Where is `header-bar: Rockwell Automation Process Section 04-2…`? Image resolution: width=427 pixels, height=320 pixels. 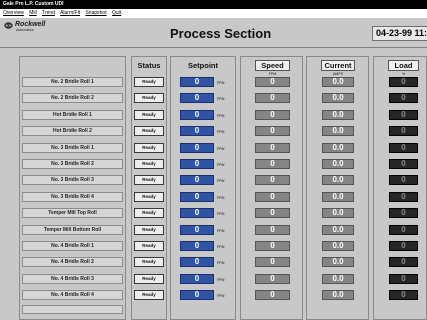 header-bar: Rockwell Automation Process Section 04-2… is located at coordinates (213, 33).